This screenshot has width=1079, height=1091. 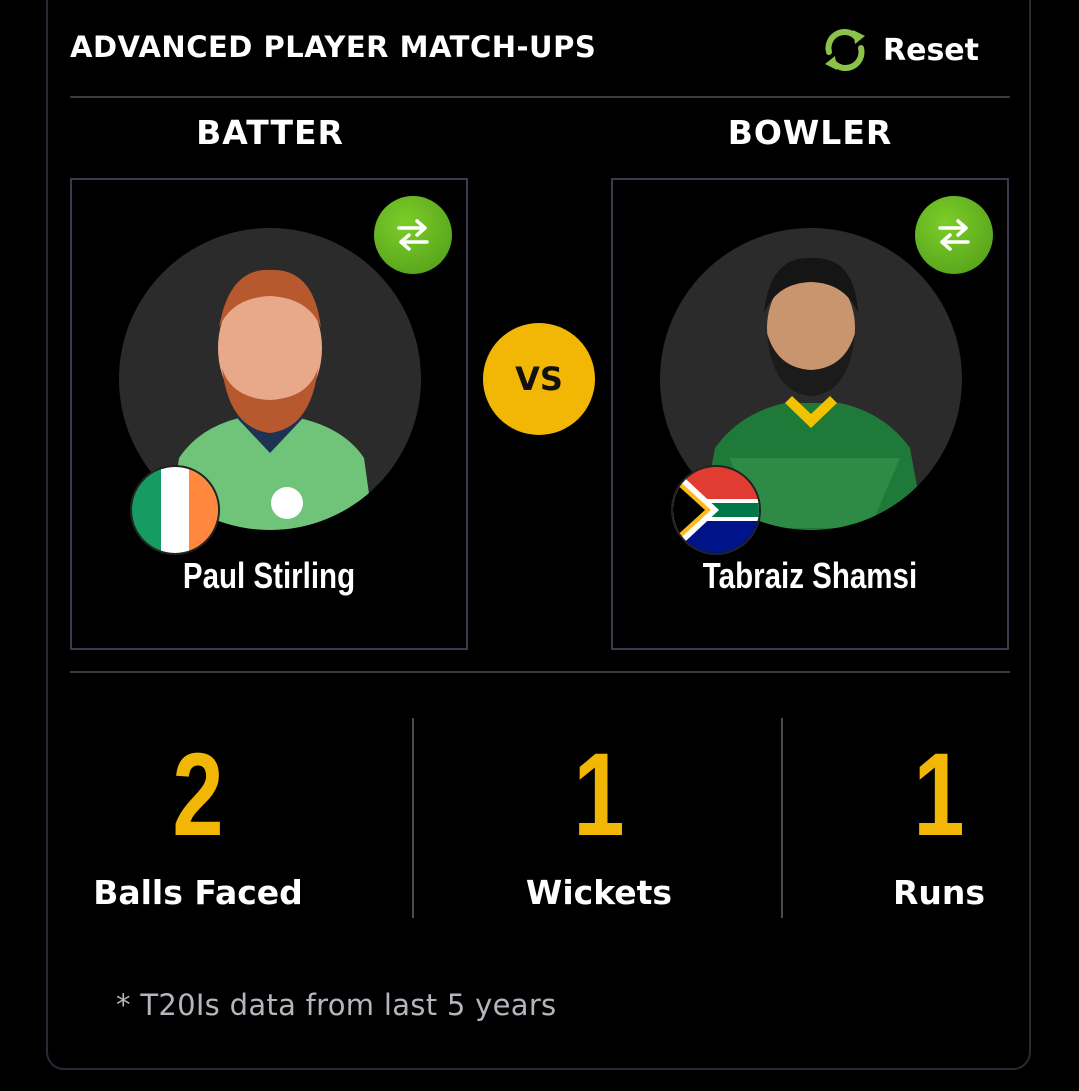 What do you see at coordinates (716, 510) in the screenshot?
I see `south-africa-flag-icon` at bounding box center [716, 510].